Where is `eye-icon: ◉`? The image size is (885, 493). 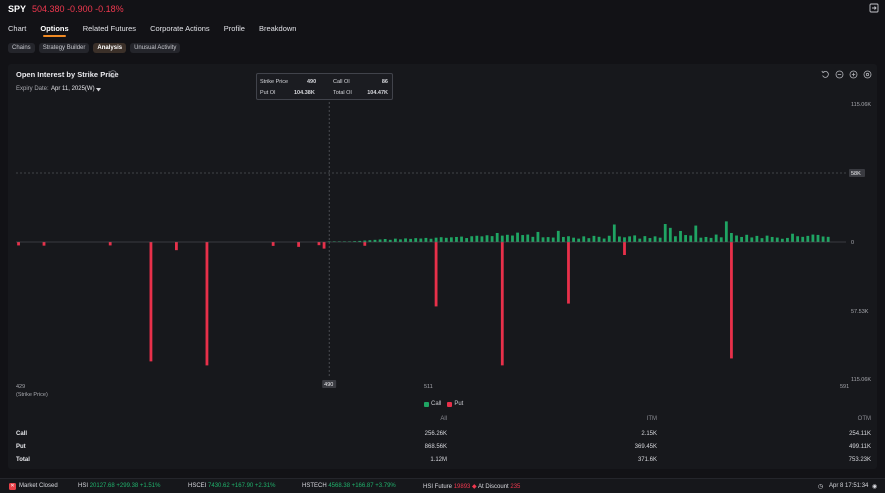 eye-icon: ◉ is located at coordinates (874, 486).